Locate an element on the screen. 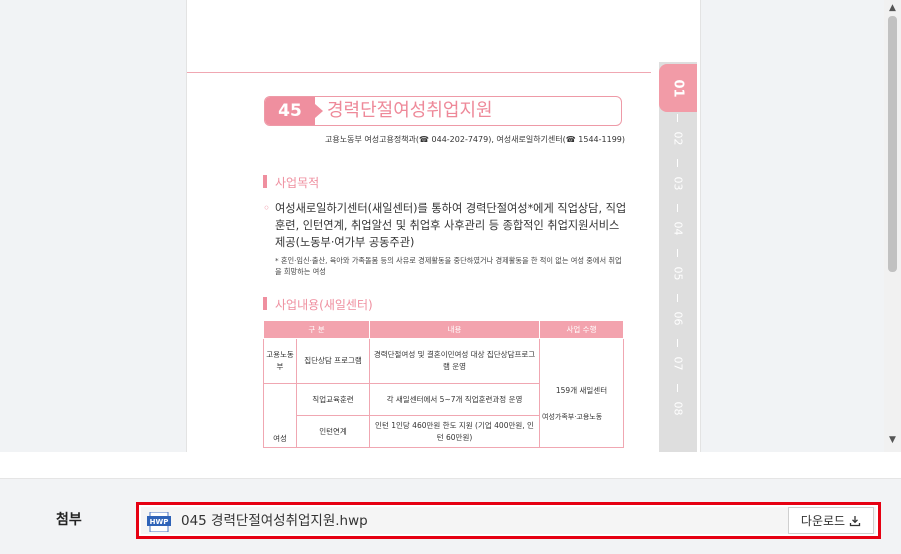 This screenshot has width=901, height=554. viewer-scrollbar: ▲ ▼ is located at coordinates (892, 226).